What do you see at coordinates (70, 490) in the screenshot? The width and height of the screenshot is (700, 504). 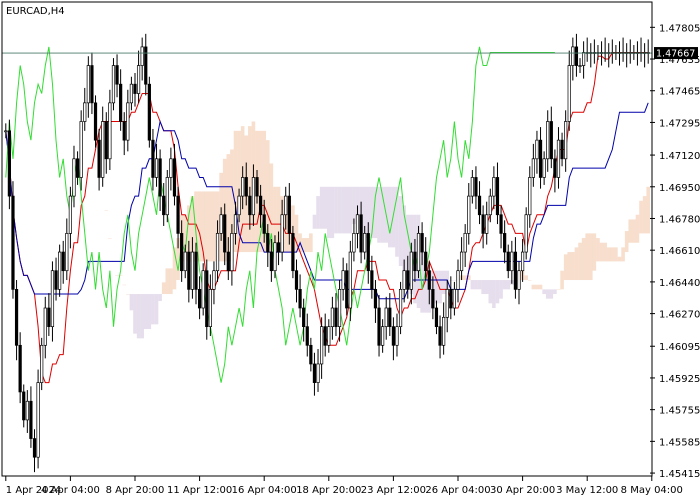 I see `time-tick-label: 4 Apr 04:00` at bounding box center [70, 490].